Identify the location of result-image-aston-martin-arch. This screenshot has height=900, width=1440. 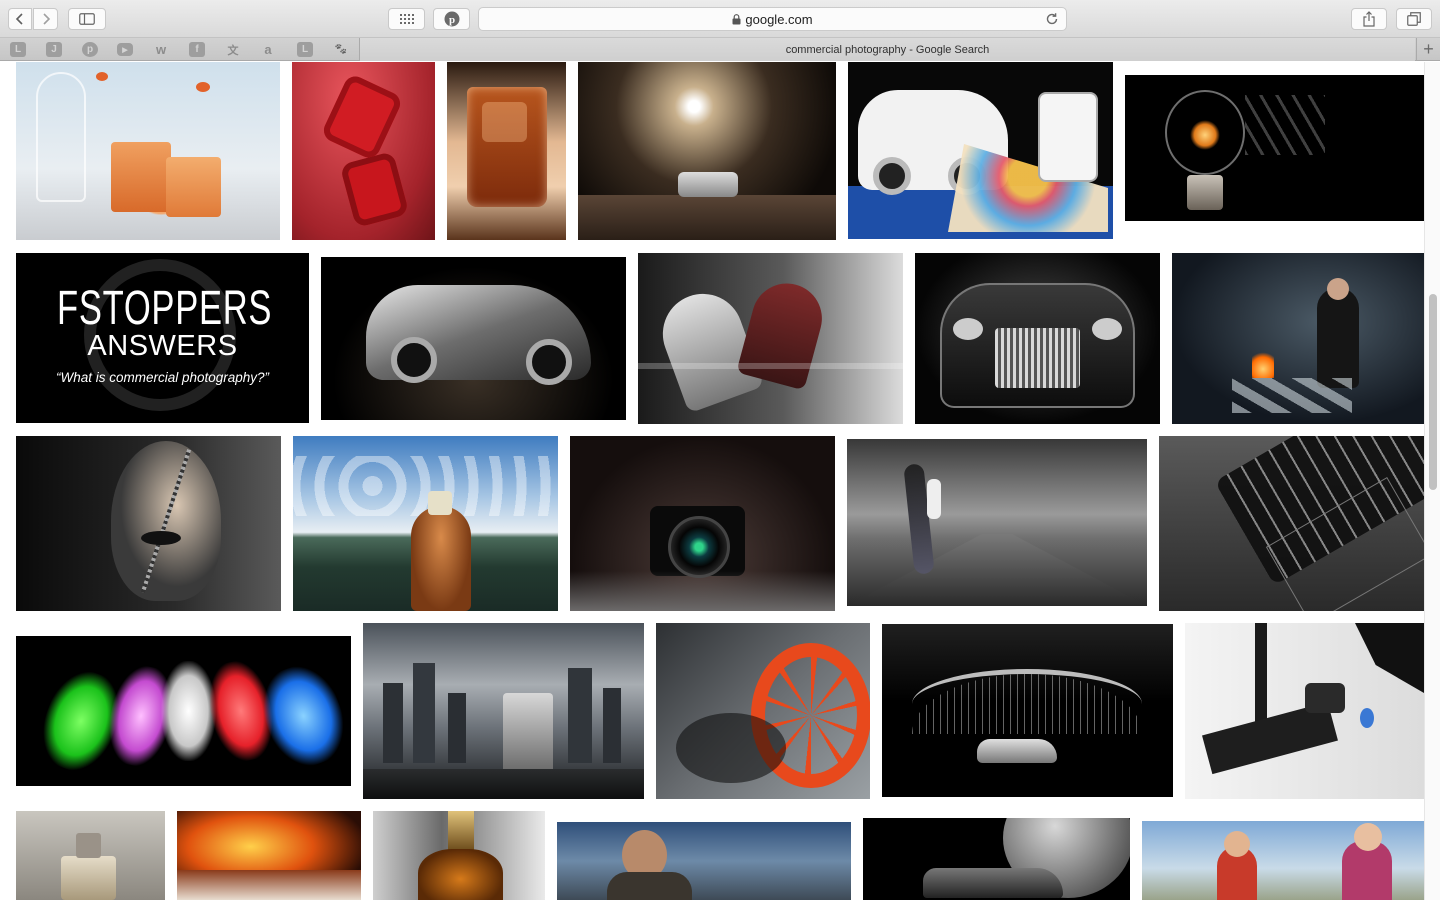
(1027, 710).